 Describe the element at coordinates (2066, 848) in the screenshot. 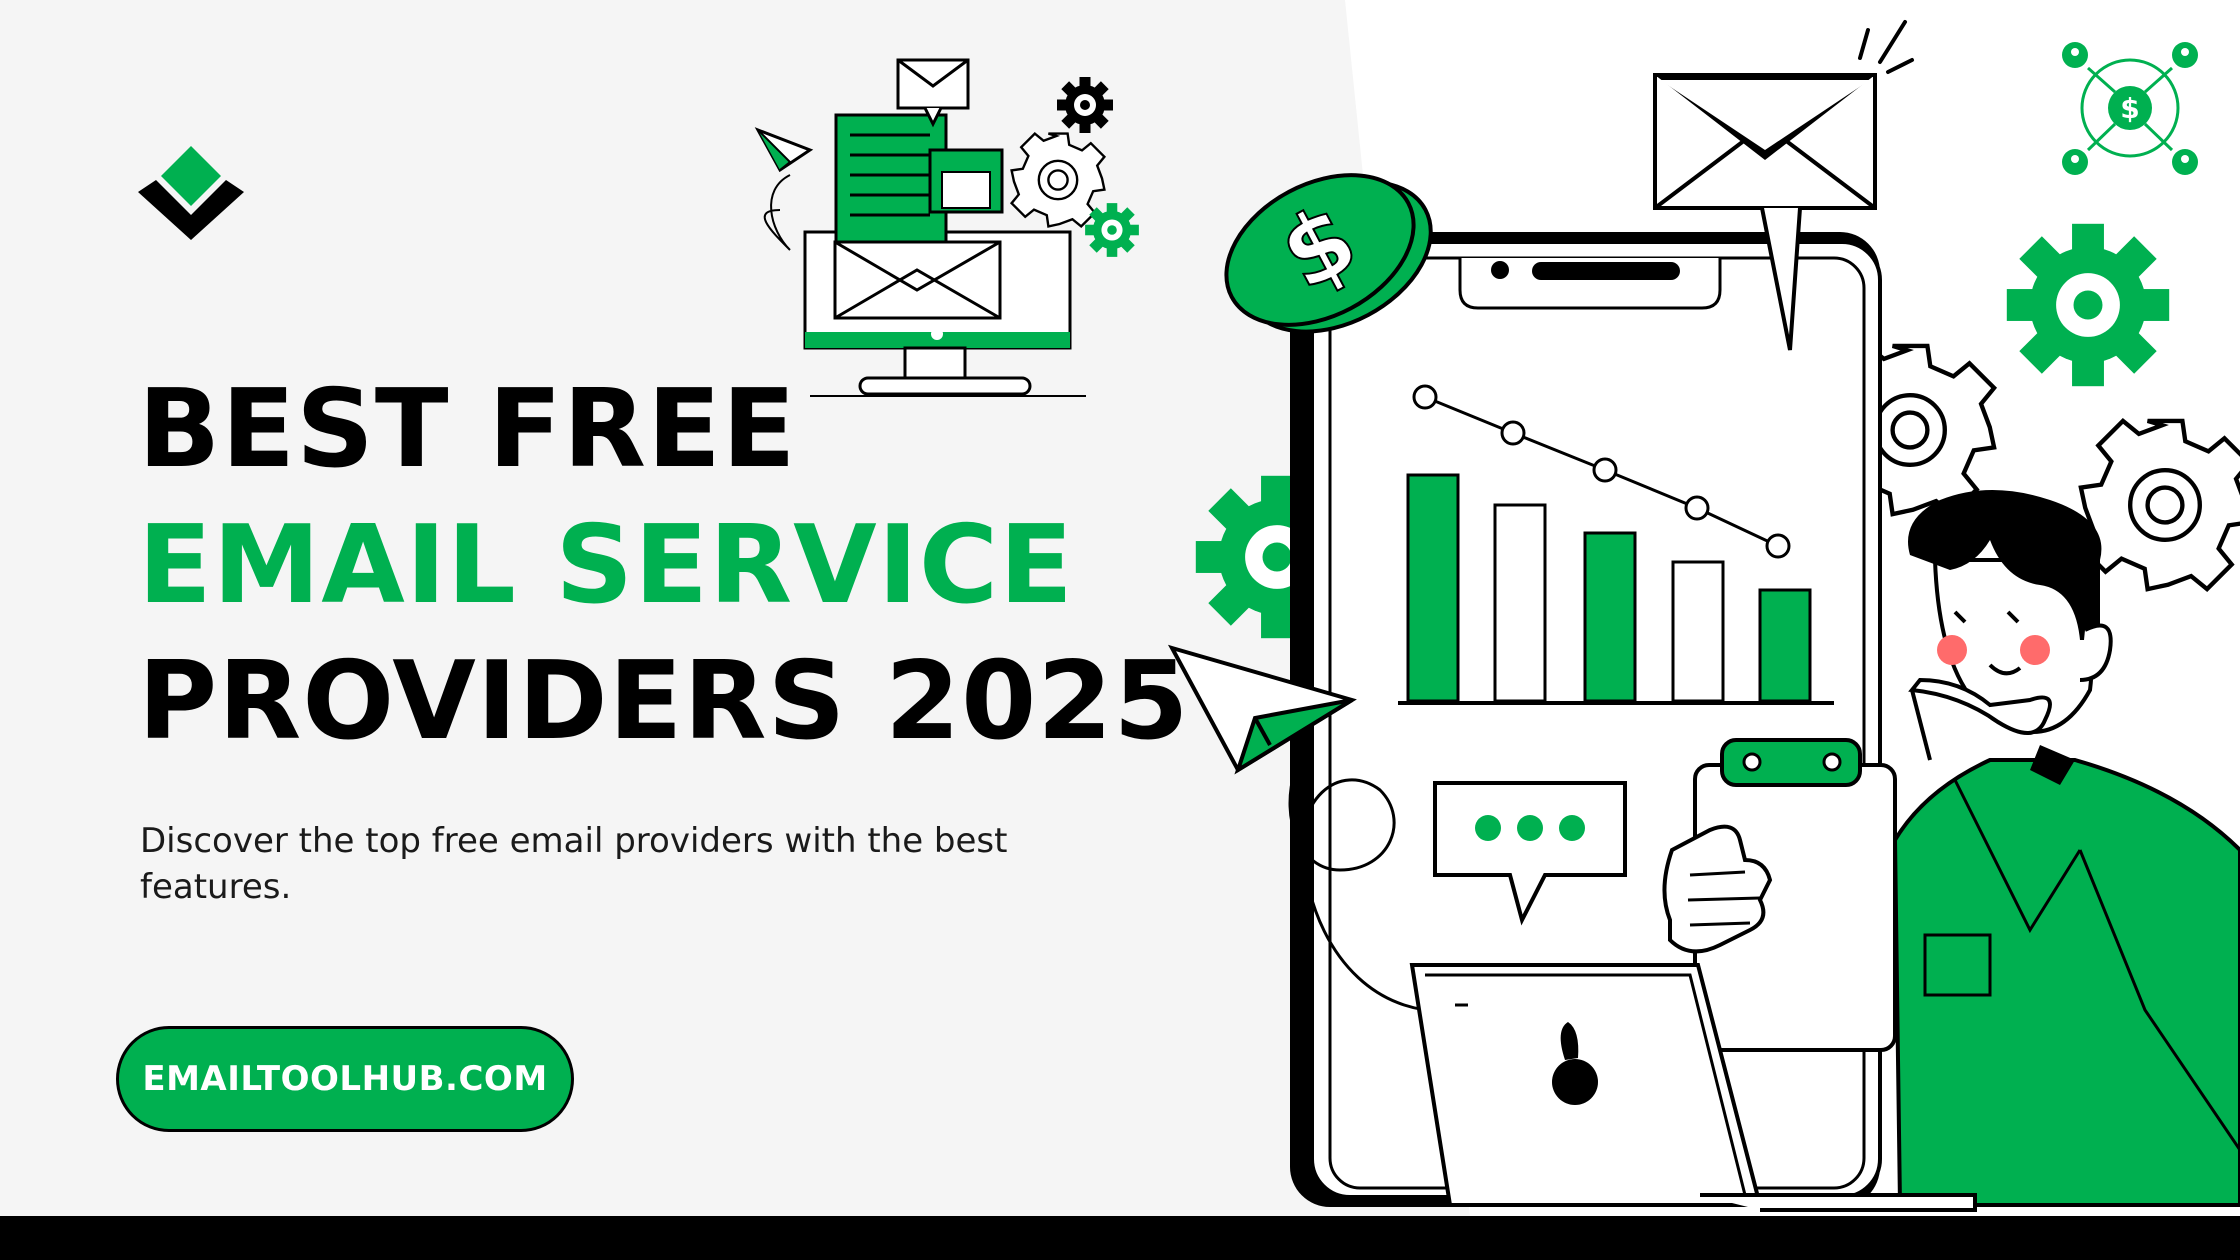

I see `person-thinking-icon` at that location.